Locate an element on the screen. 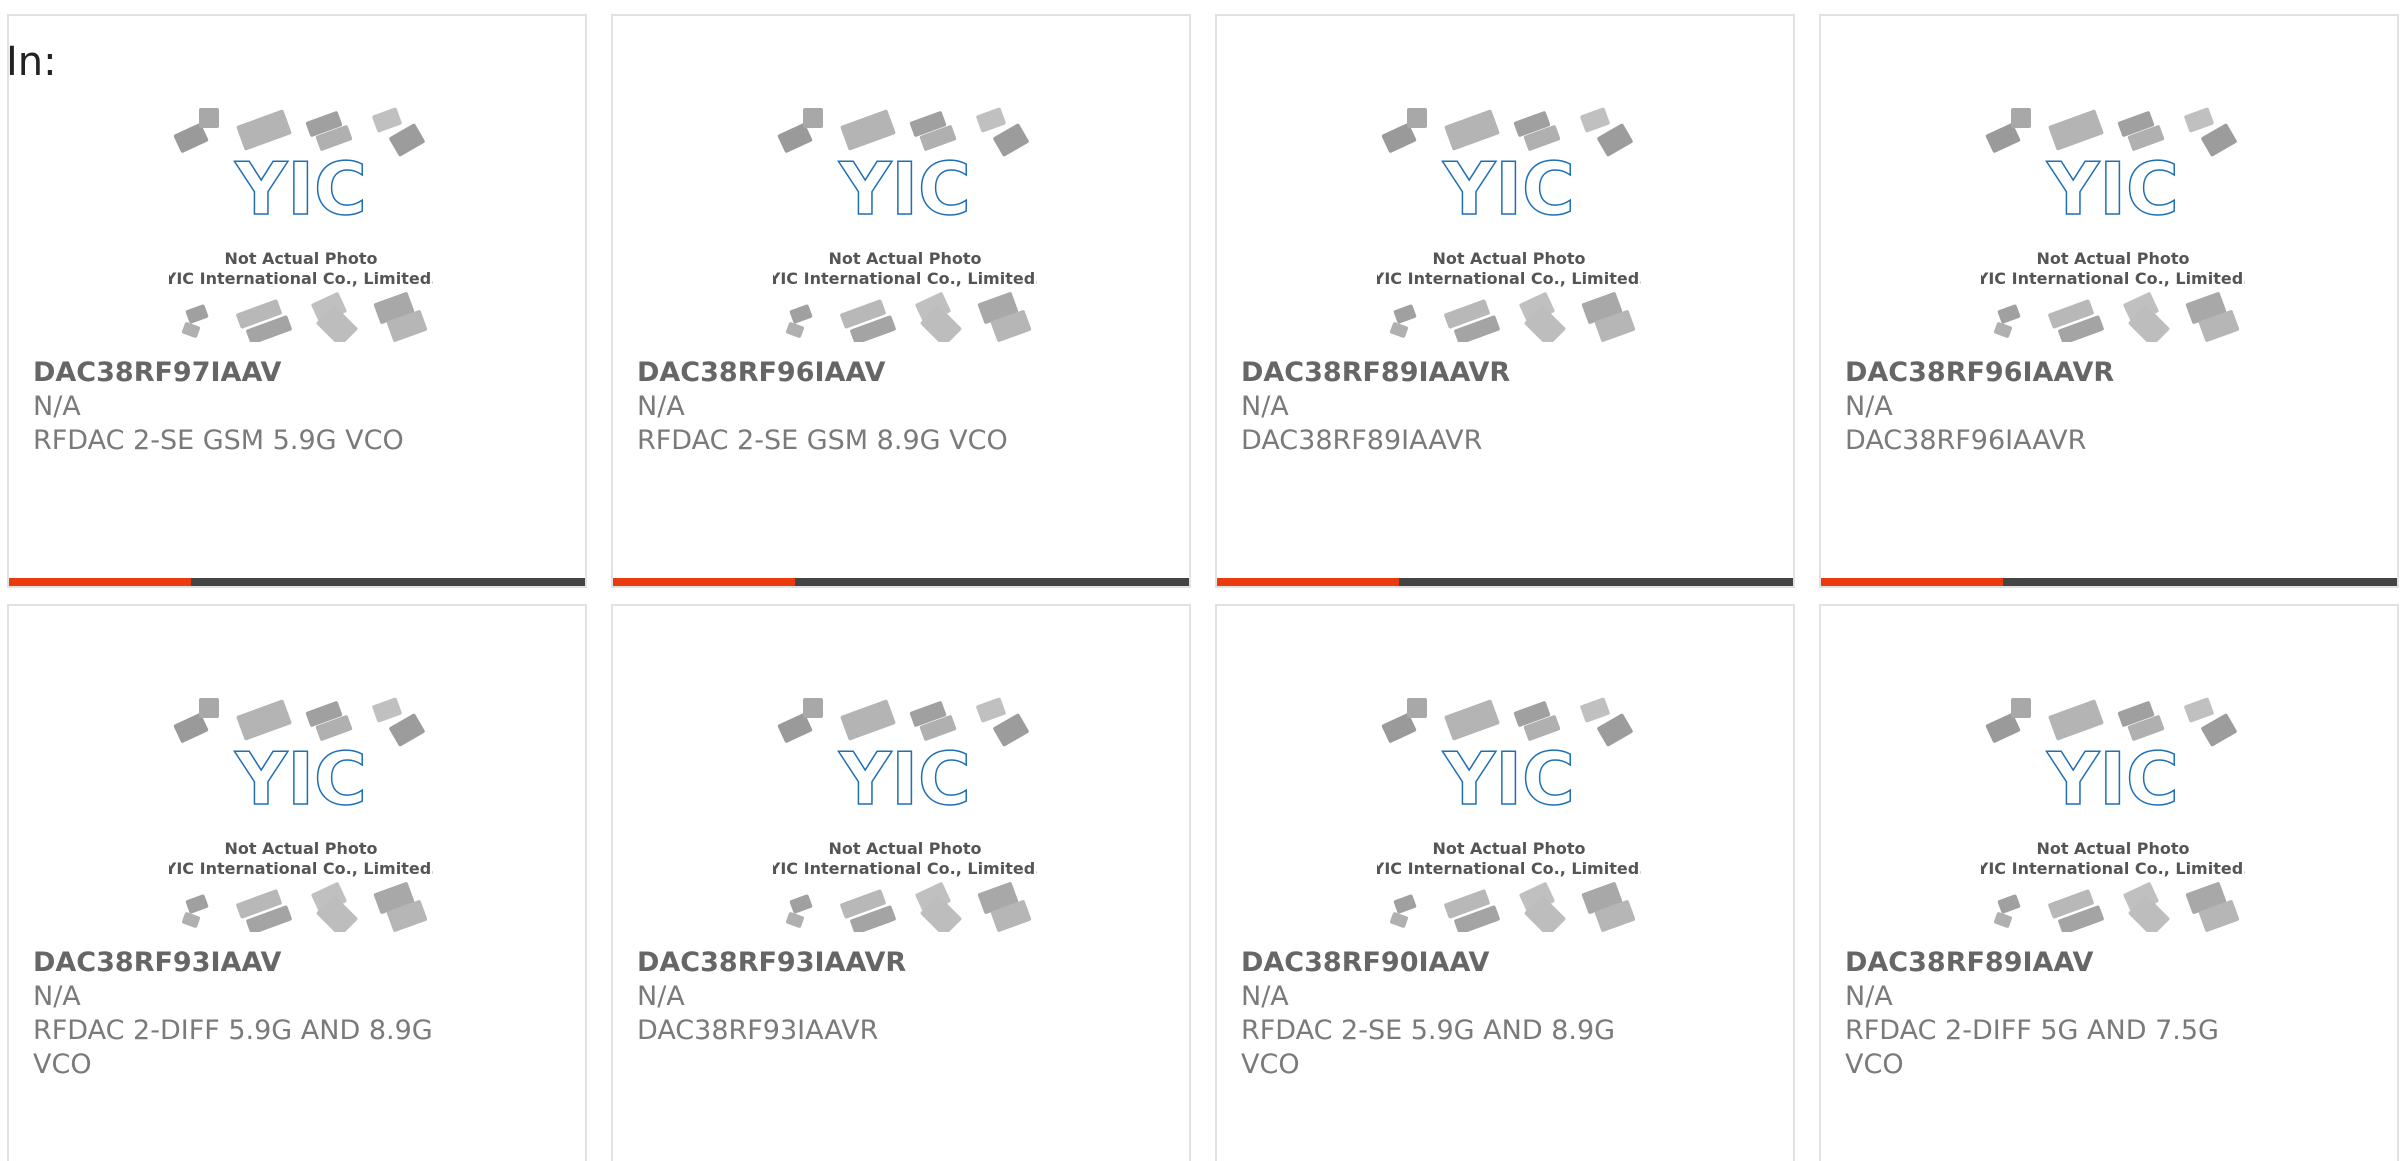 Image resolution: width=2400 pixels, height=1161 pixels. product-part-number: DAC38RF96IAAVR is located at coordinates (2060, 373).